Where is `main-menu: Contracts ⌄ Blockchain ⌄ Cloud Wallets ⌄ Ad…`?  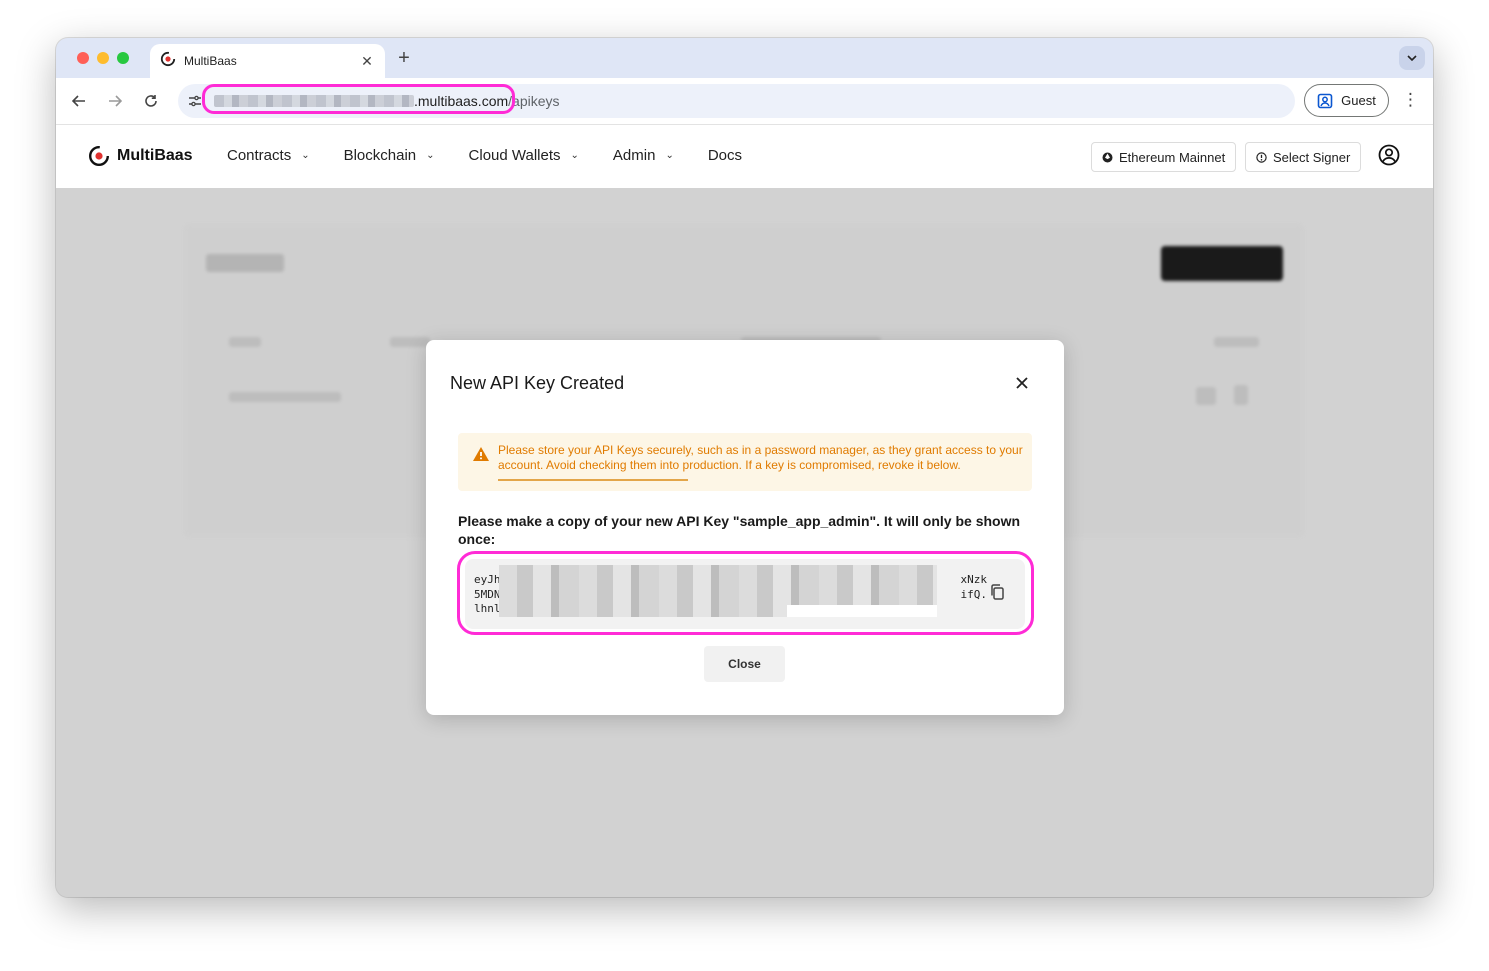
main-menu: Contracts ⌄ Blockchain ⌄ Cloud Wallets ⌄ Ad… is located at coordinates (501, 155).